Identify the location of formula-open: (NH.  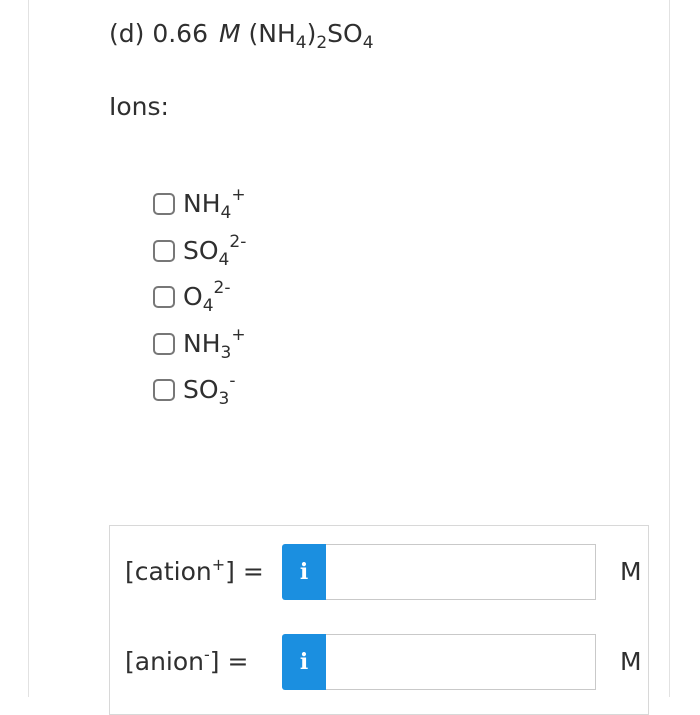
(272, 33).